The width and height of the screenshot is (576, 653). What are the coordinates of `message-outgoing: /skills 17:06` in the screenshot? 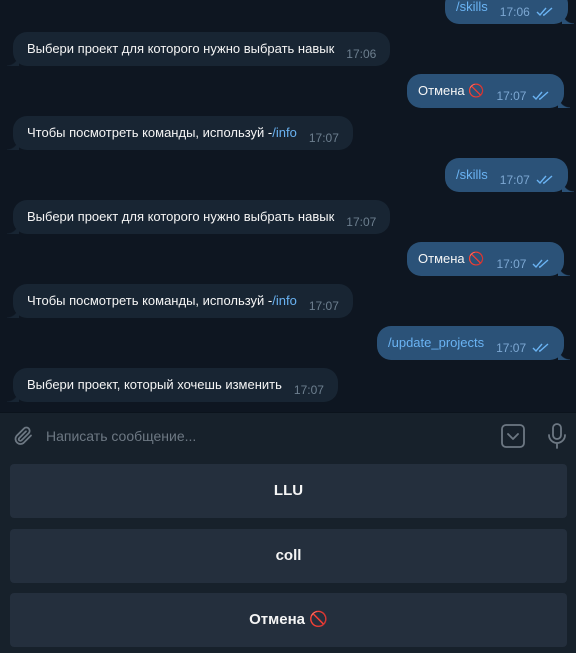 It's located at (509, 12).